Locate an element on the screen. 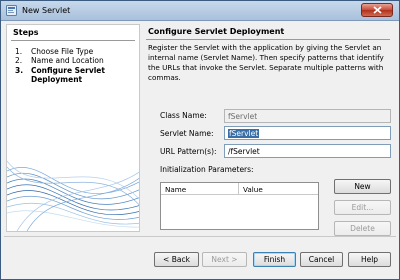 The image size is (400, 280). back-button: < Back is located at coordinates (176, 259).